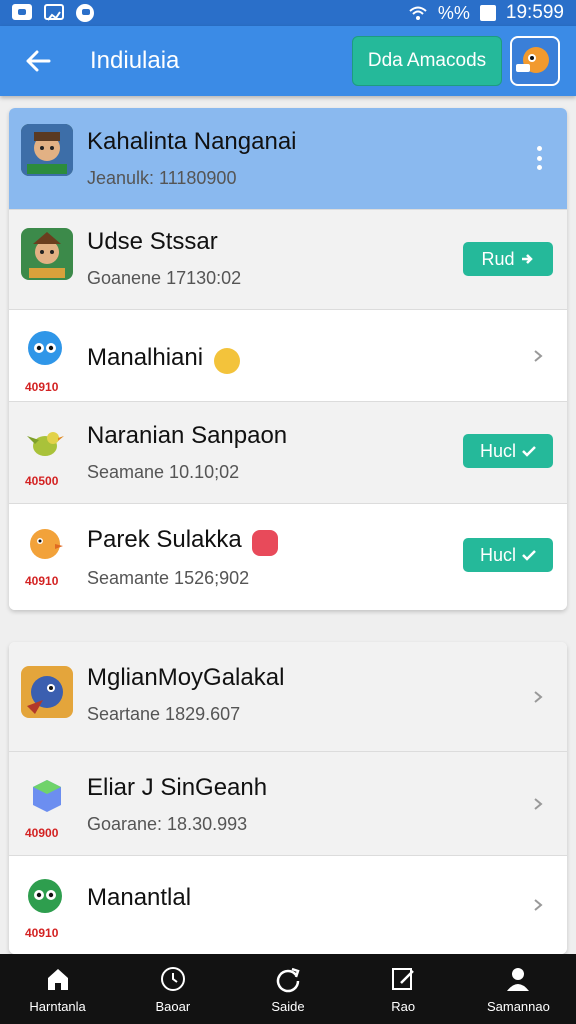  I want to click on nav-label: Rao, so click(403, 1006).